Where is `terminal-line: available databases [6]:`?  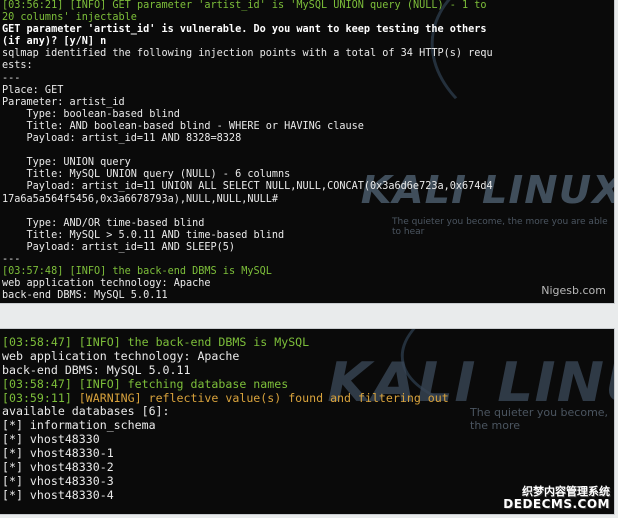
terminal-line: available databases [6]: is located at coordinates (307, 412).